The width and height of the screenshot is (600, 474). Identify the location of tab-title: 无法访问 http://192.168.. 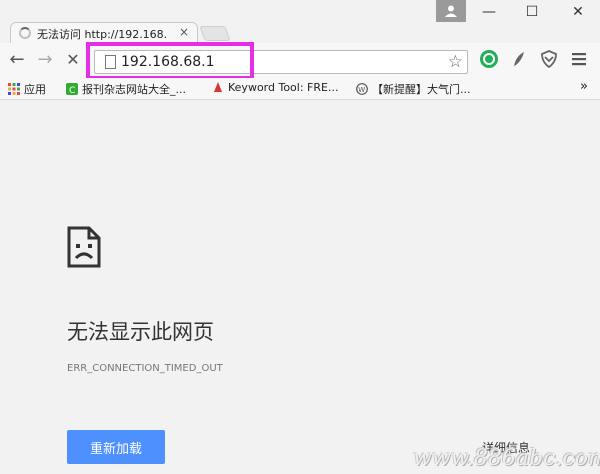
(102, 34).